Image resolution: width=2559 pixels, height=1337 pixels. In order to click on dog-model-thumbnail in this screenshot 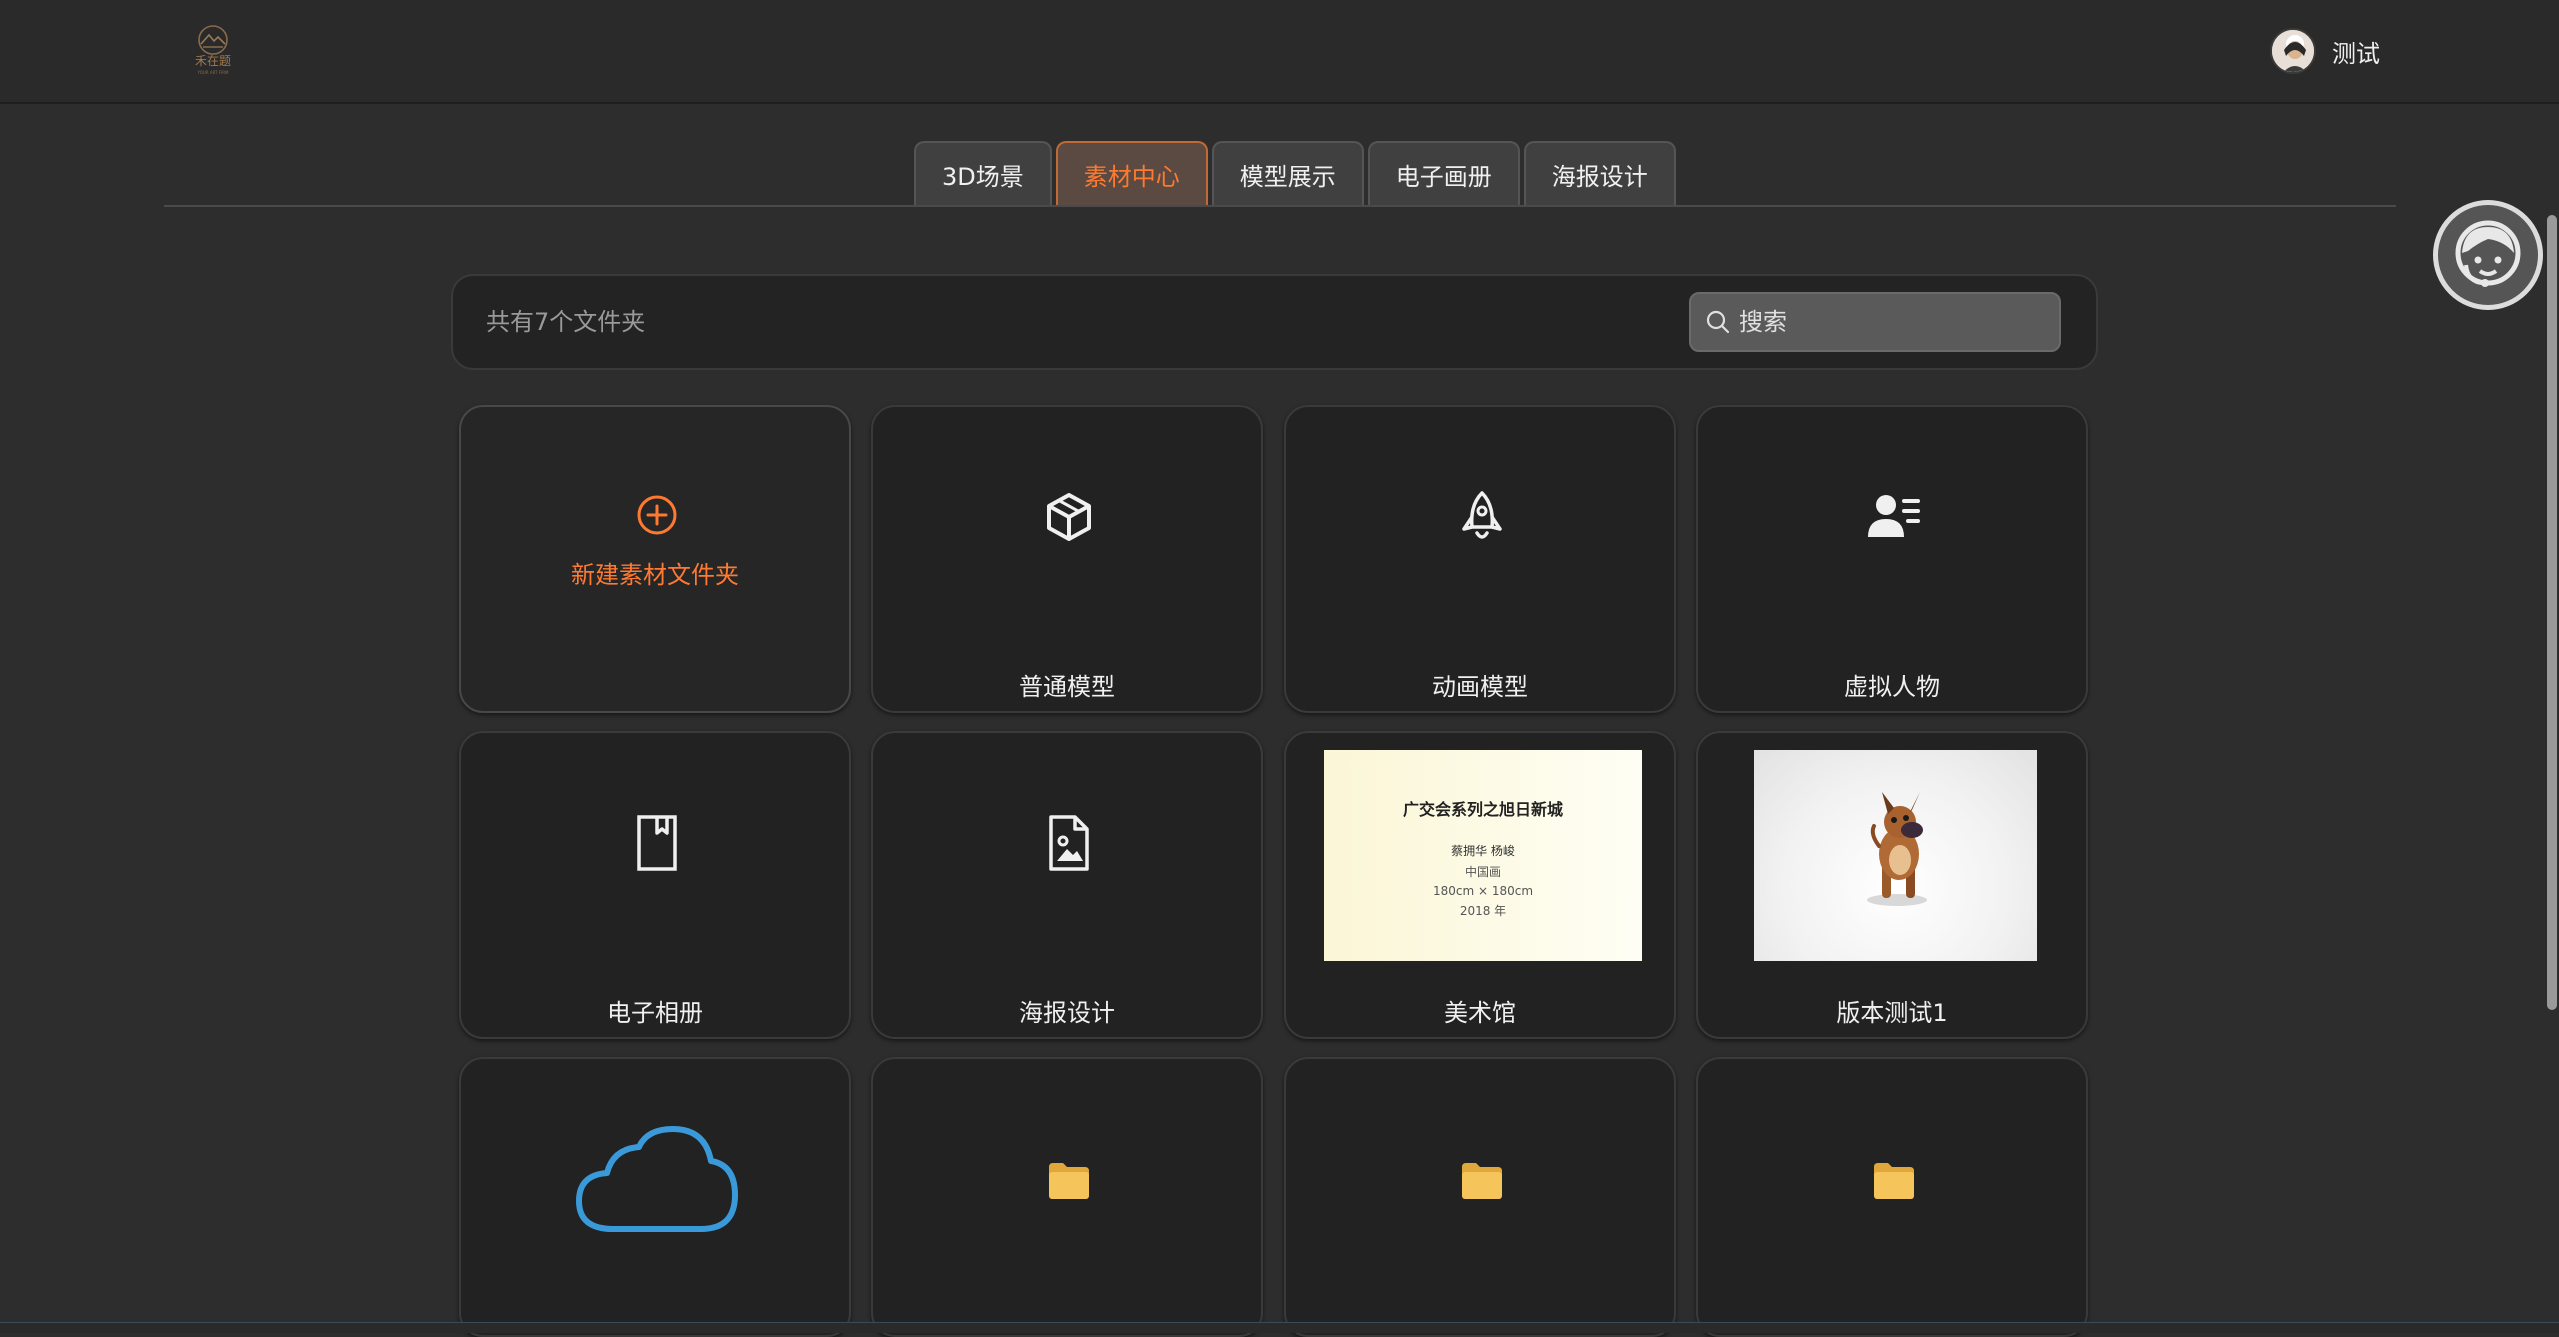, I will do `click(1895, 855)`.